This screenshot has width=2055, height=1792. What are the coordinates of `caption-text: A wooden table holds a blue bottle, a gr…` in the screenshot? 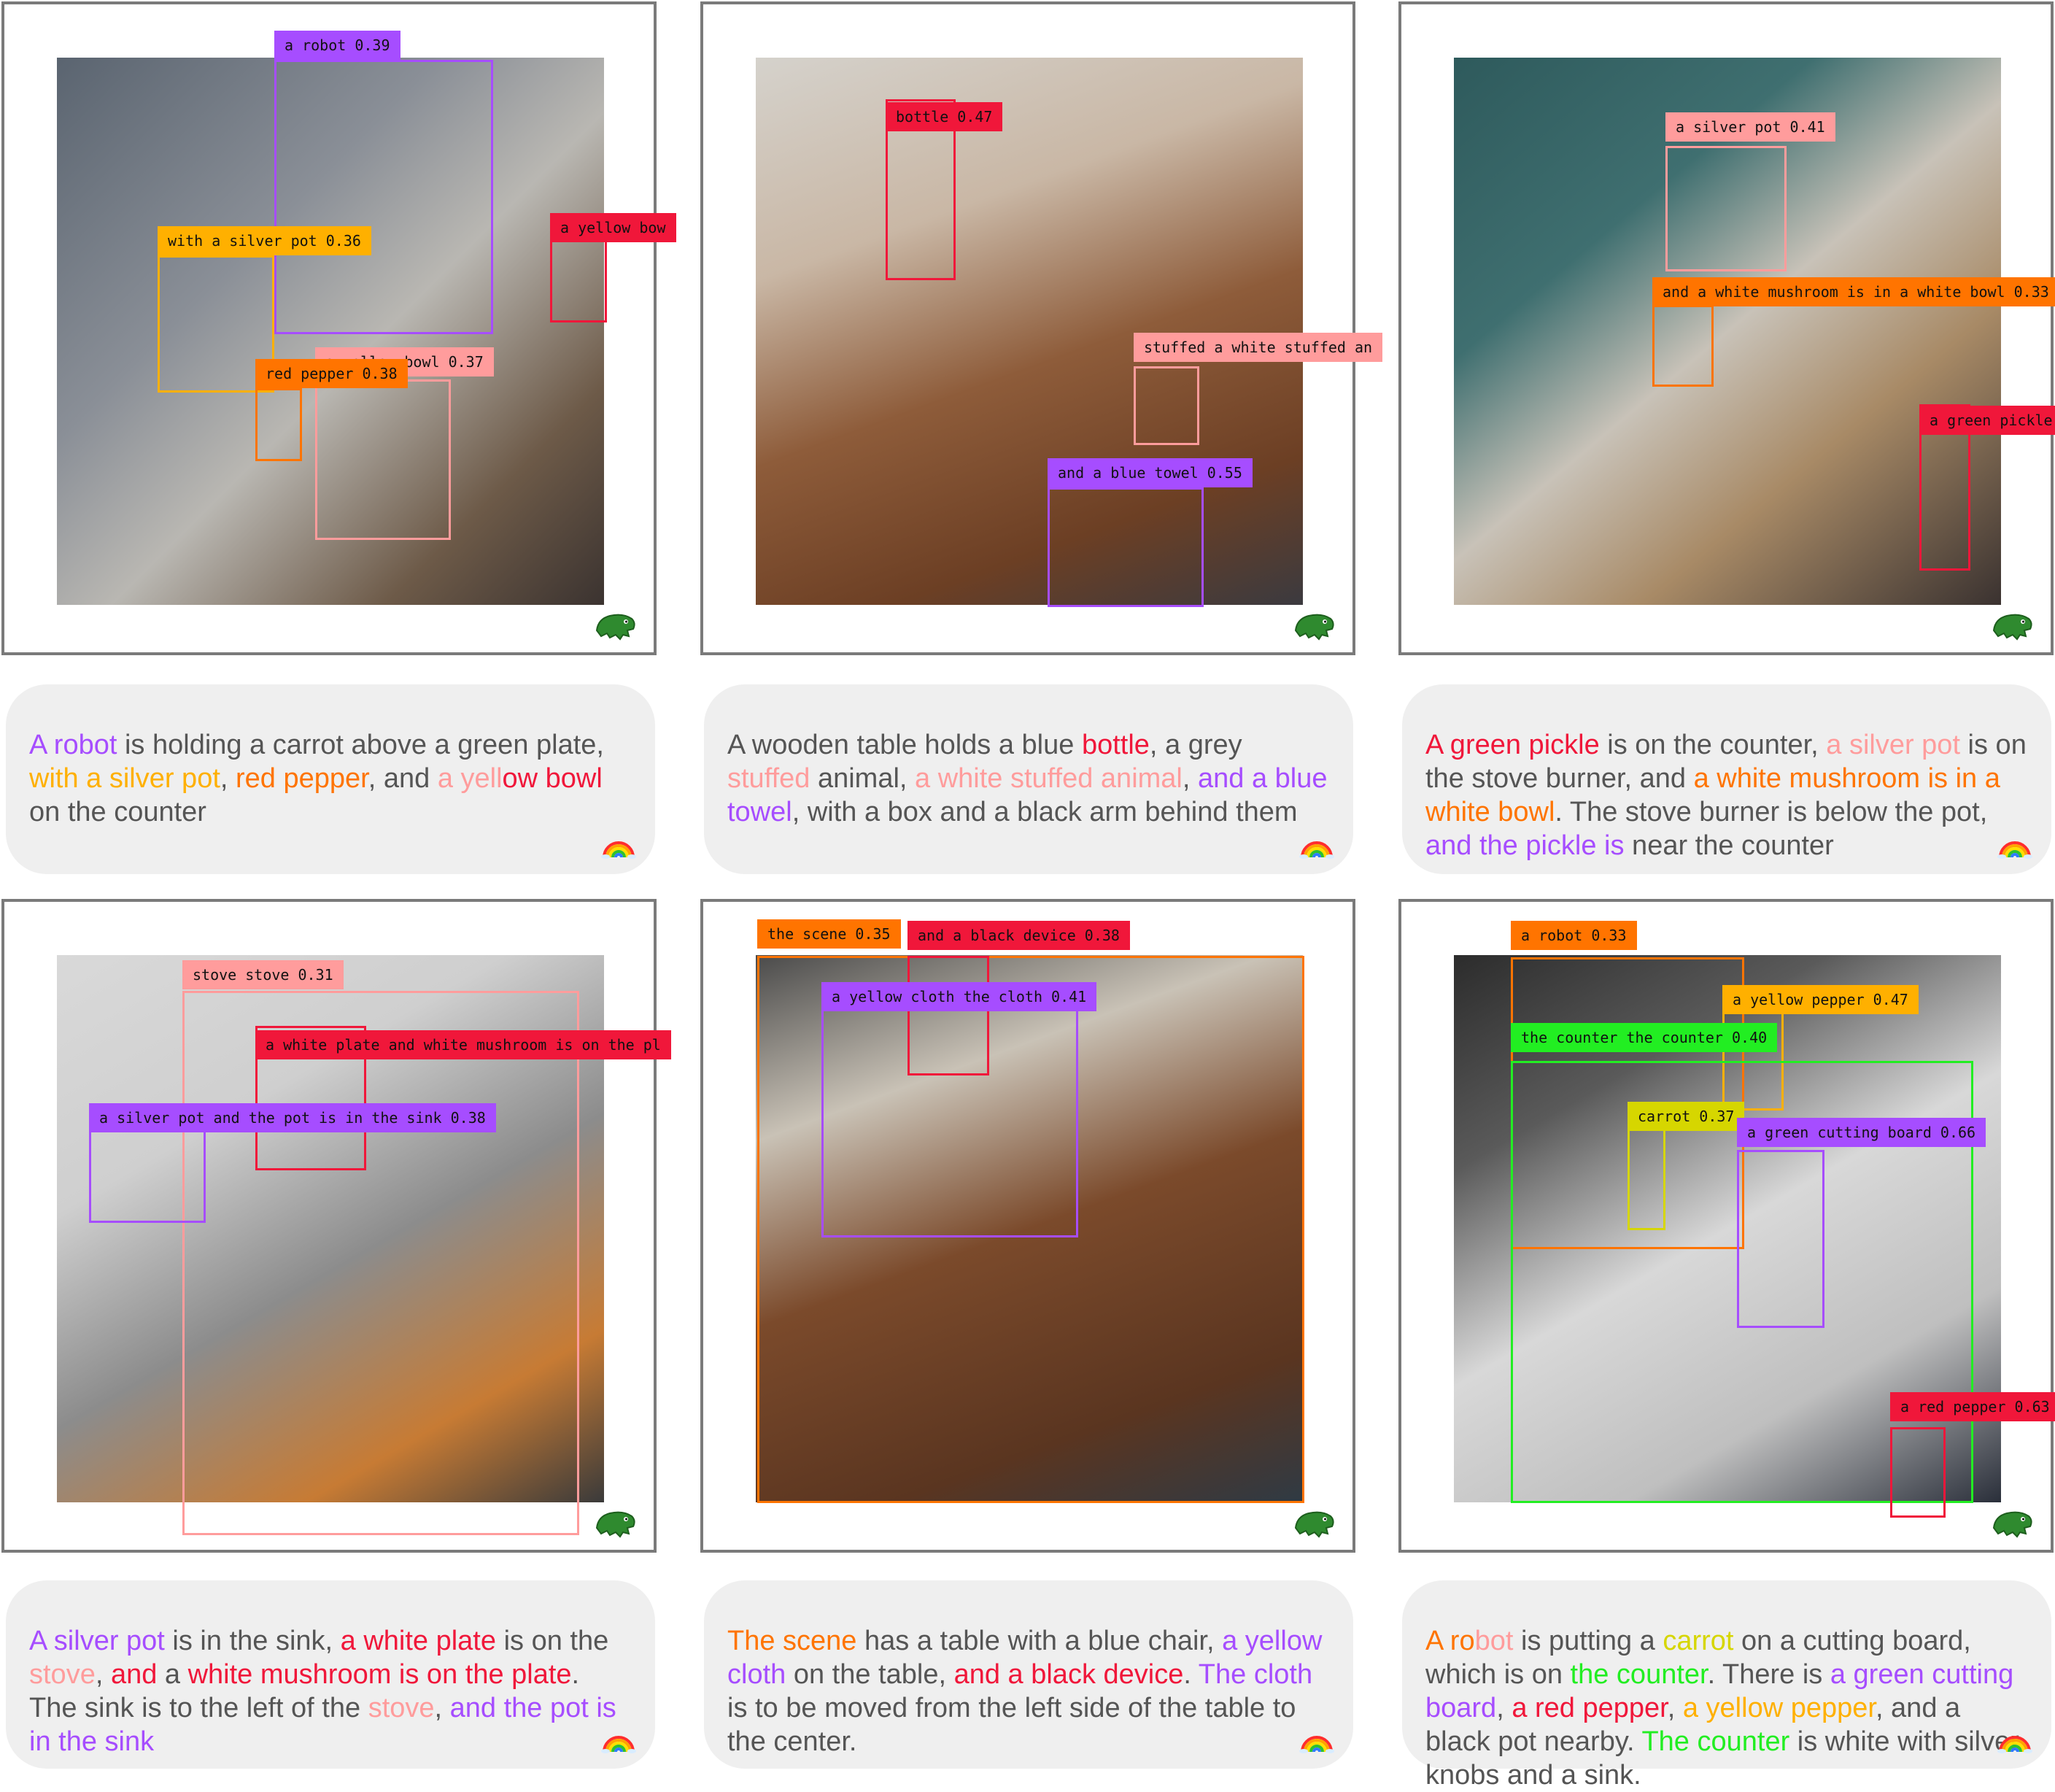 It's located at (1029, 778).